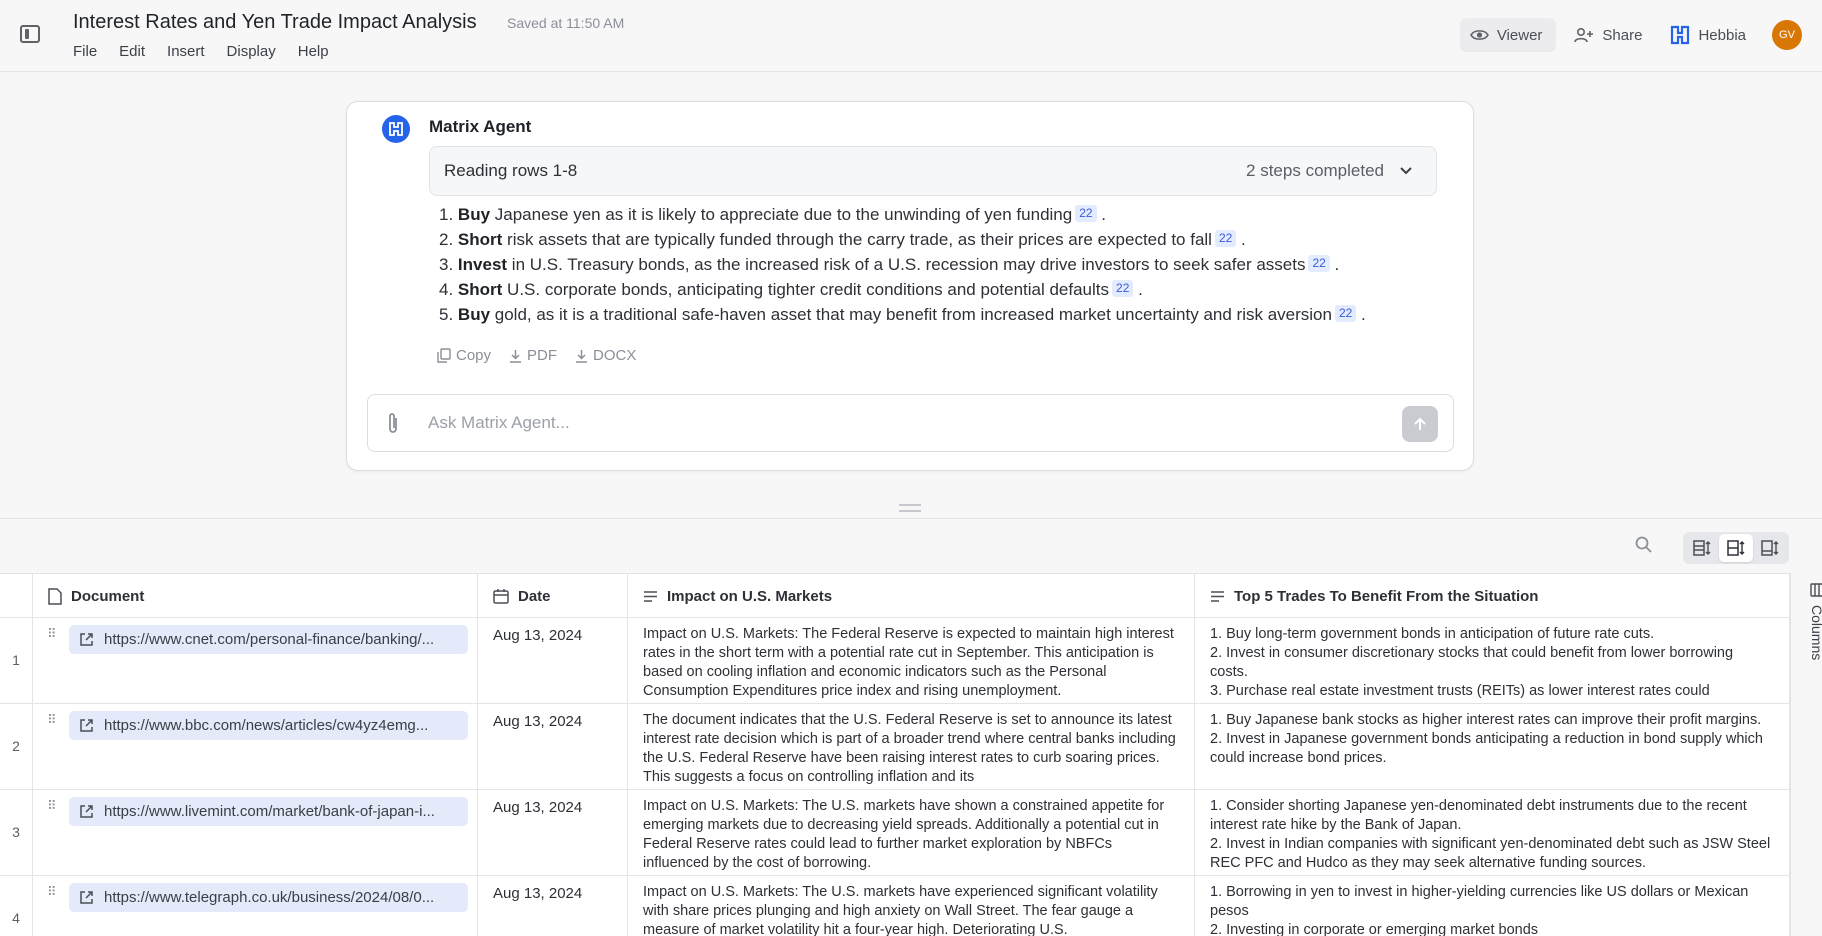 Image resolution: width=1822 pixels, height=936 pixels. What do you see at coordinates (1644, 545) in the screenshot?
I see `search-icon` at bounding box center [1644, 545].